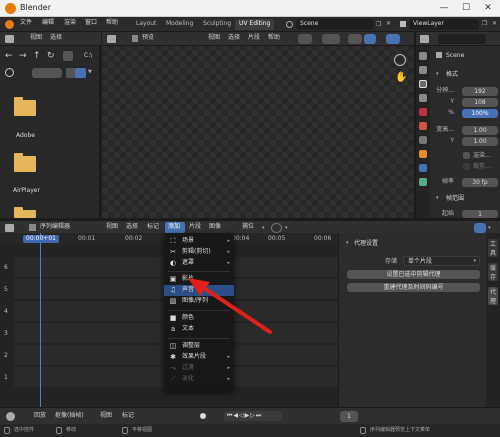 The height and width of the screenshot is (437, 500). Describe the element at coordinates (40, 416) in the screenshot. I see `playback-menu: 回放` at that location.